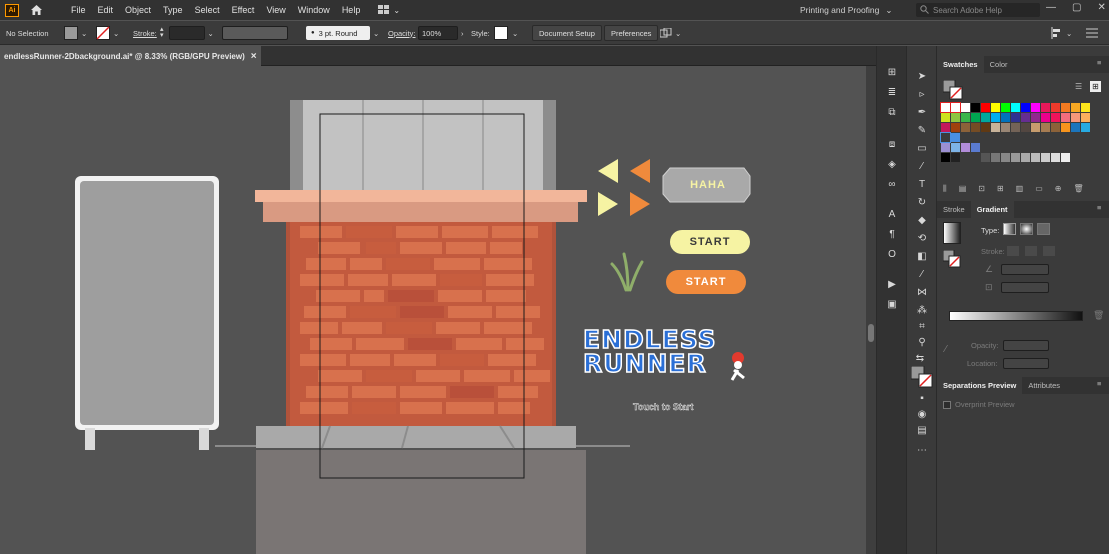 This screenshot has height=554, width=1109. What do you see at coordinates (892, 254) in the screenshot?
I see `opentype-icon: O` at bounding box center [892, 254].